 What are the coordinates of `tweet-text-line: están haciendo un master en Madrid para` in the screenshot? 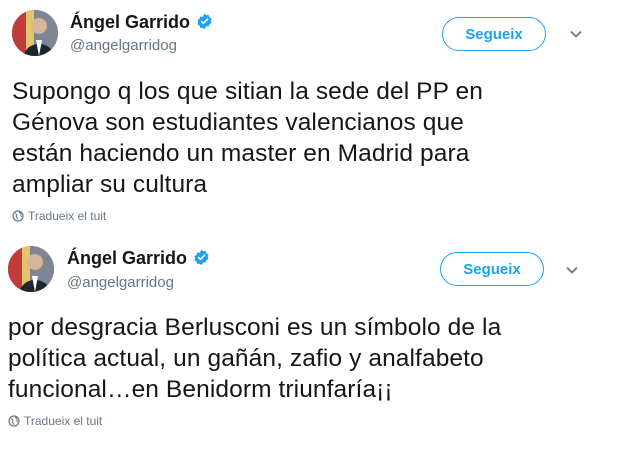 It's located at (241, 153).